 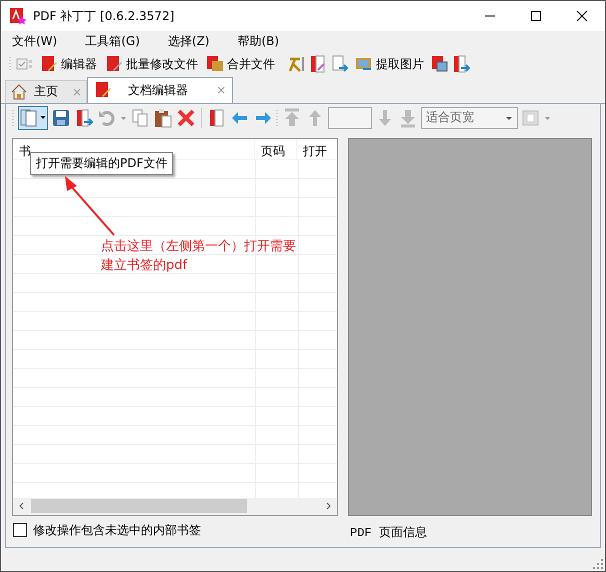 I want to click on horizontal-scrollbar, so click(x=175, y=506).